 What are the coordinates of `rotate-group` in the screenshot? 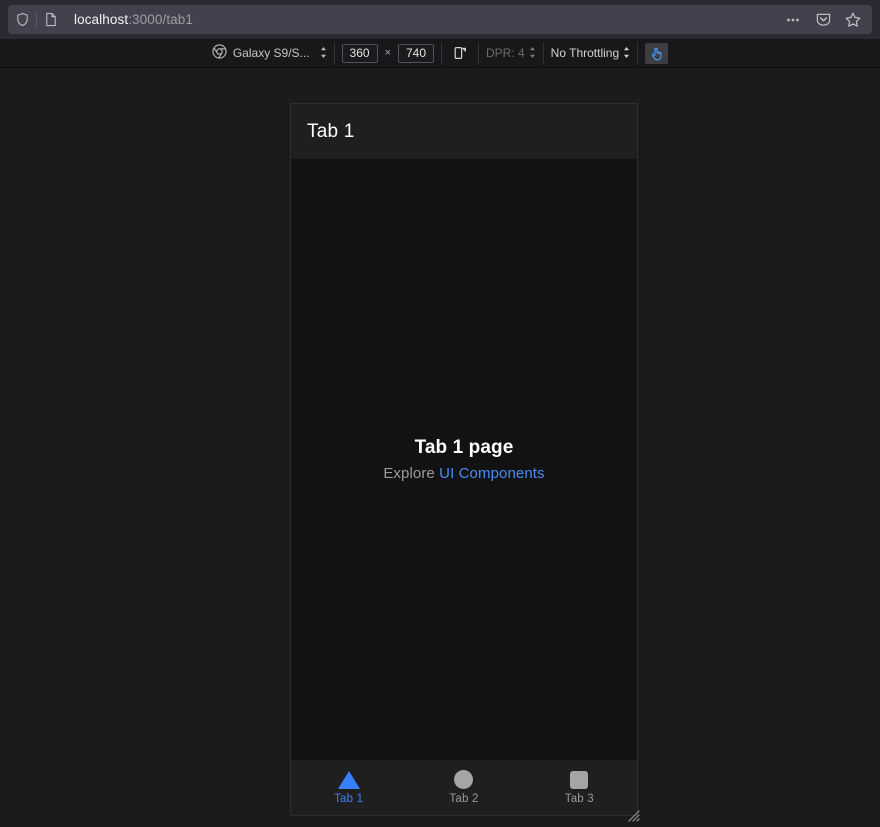 It's located at (460, 53).